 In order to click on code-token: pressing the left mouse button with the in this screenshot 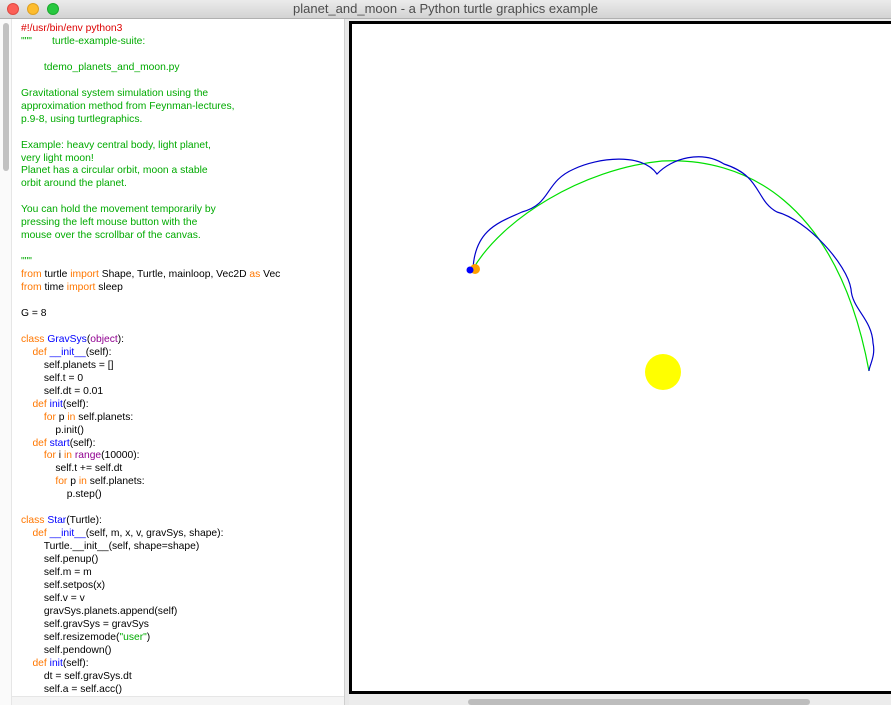, I will do `click(109, 223)`.